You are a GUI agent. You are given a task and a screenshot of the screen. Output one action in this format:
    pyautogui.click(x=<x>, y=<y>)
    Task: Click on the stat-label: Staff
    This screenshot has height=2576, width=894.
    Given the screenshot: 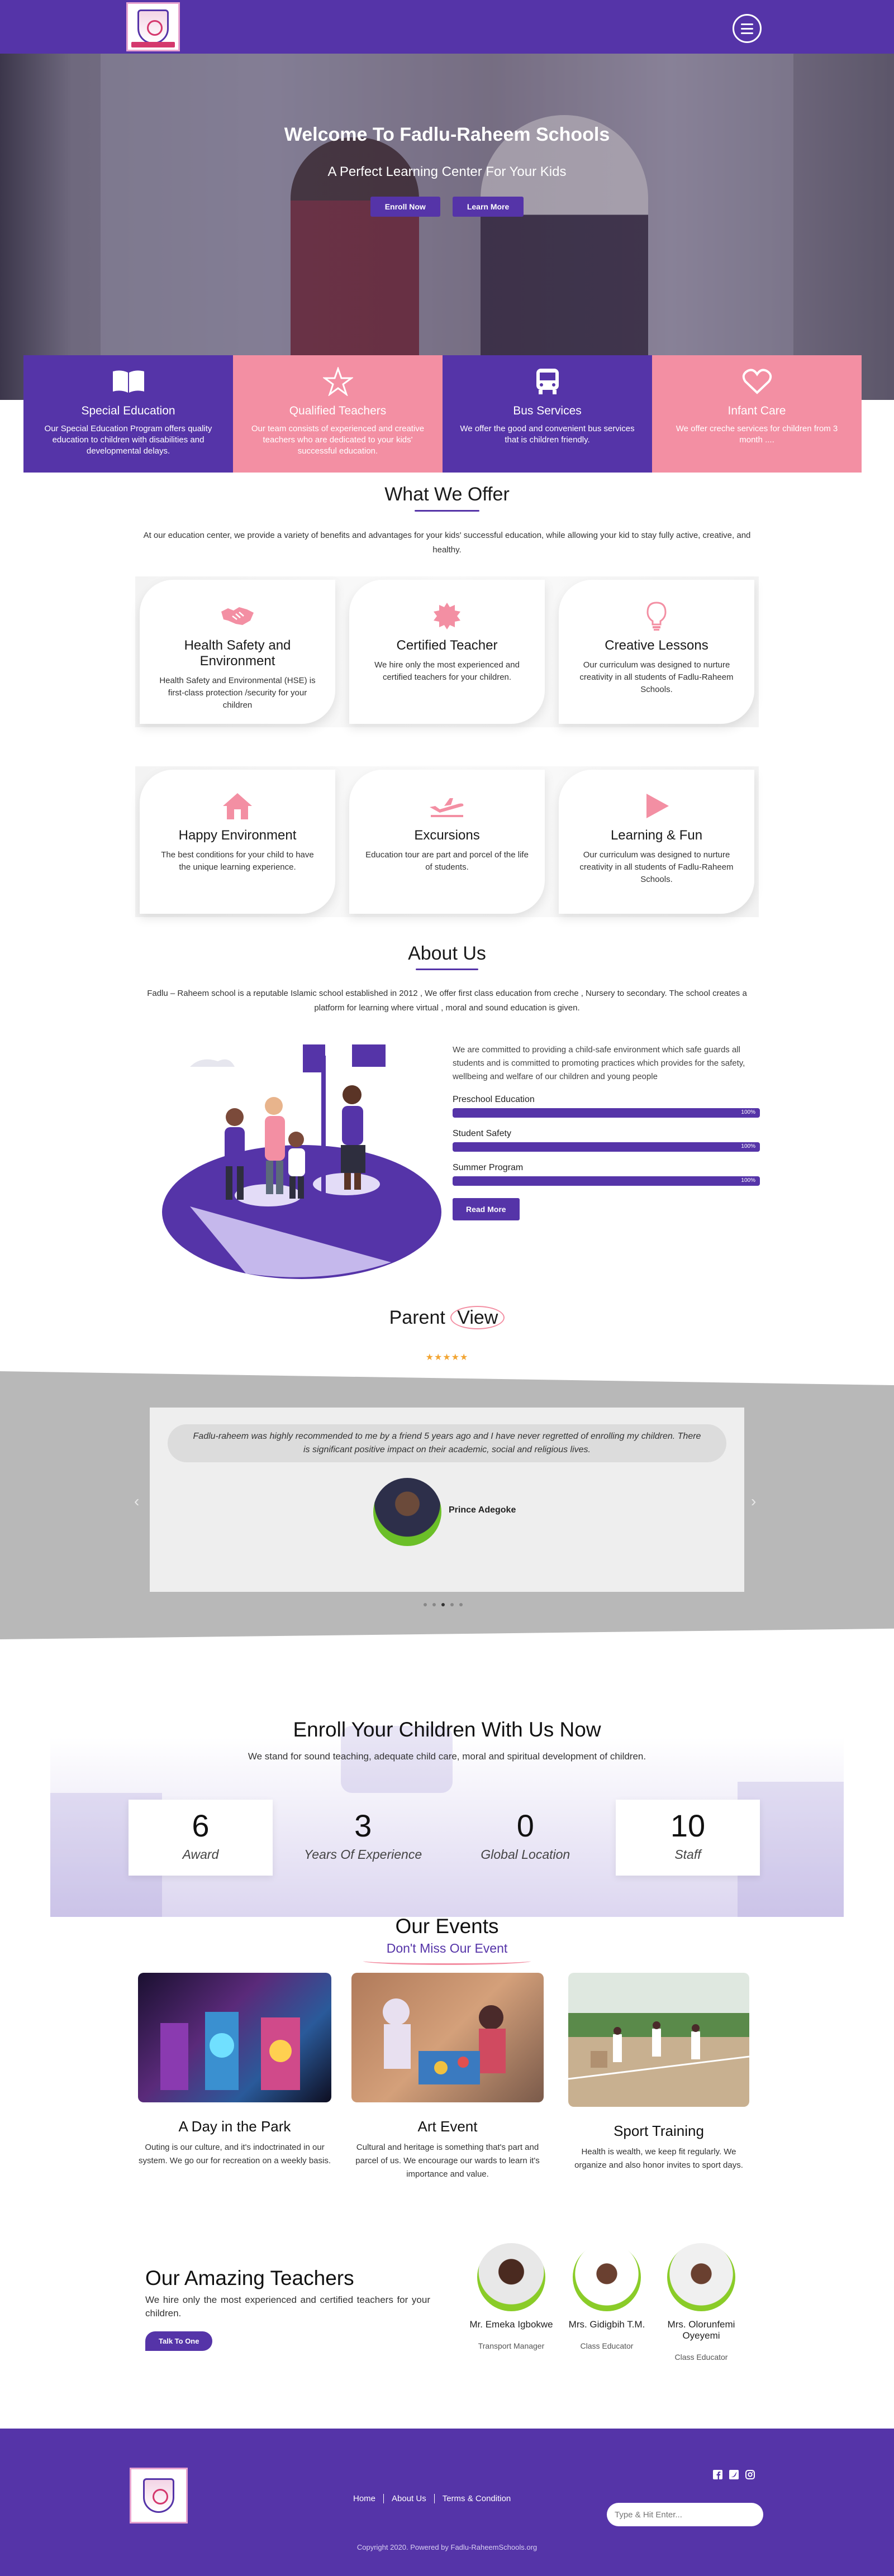 What is the action you would take?
    pyautogui.click(x=687, y=1855)
    